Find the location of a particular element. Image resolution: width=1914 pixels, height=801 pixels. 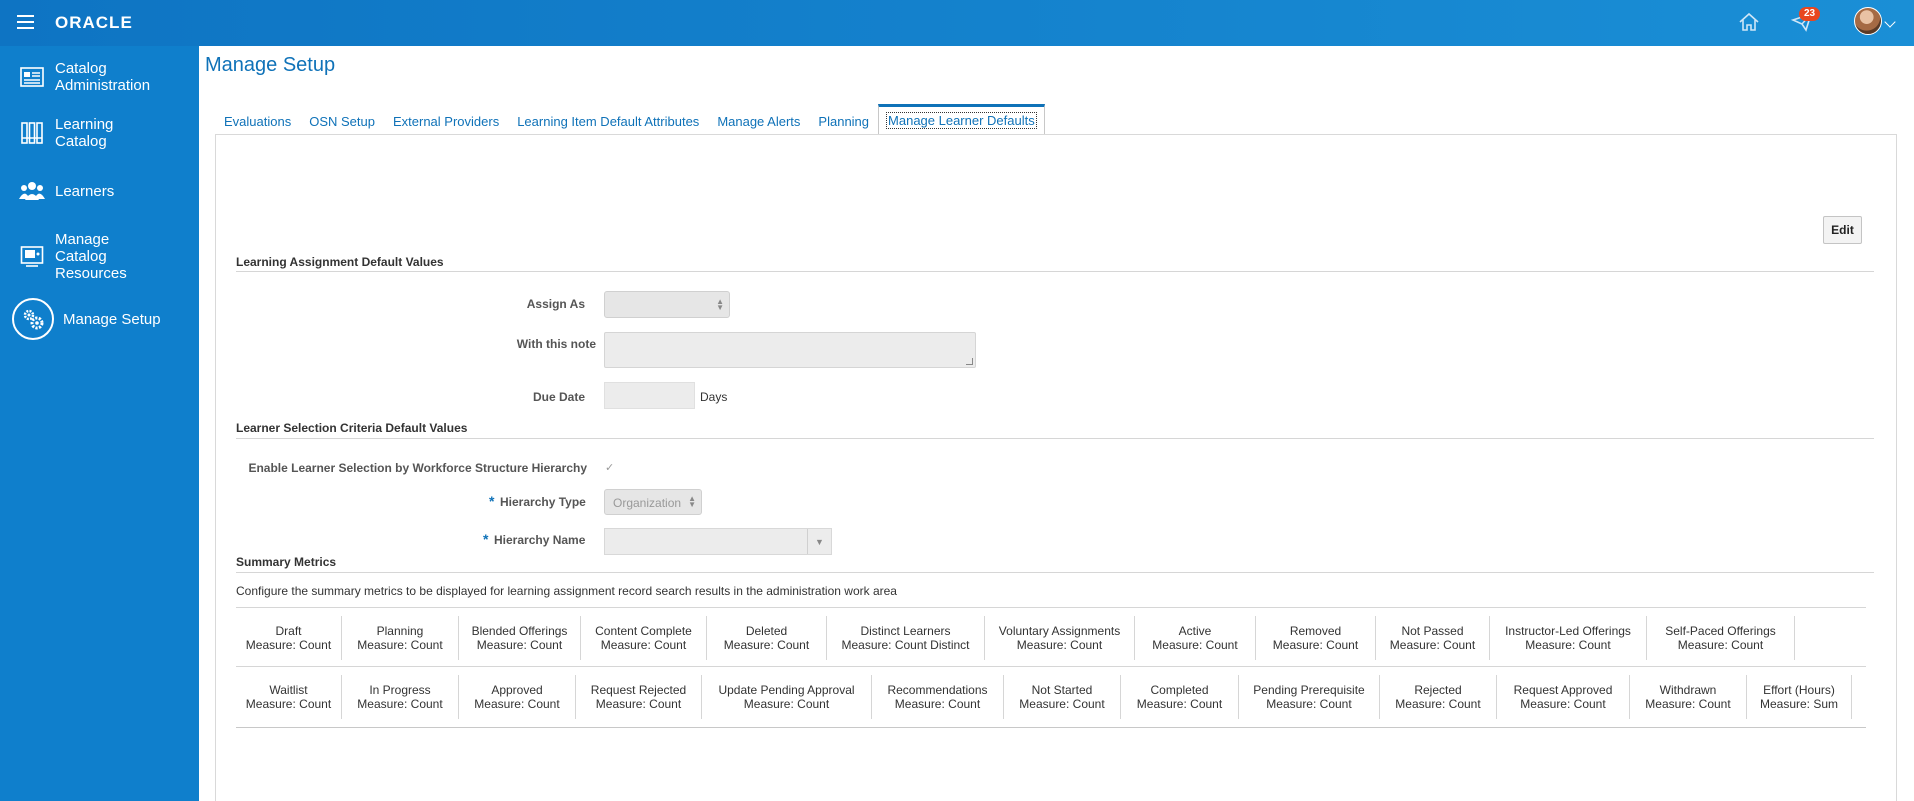

sidebar-item-label: Resources is located at coordinates (91, 273).